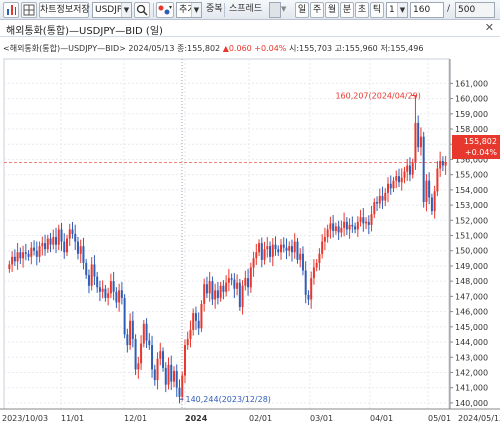 This screenshot has height=424, width=500. I want to click on period-tick-button: 틱, so click(377, 10).